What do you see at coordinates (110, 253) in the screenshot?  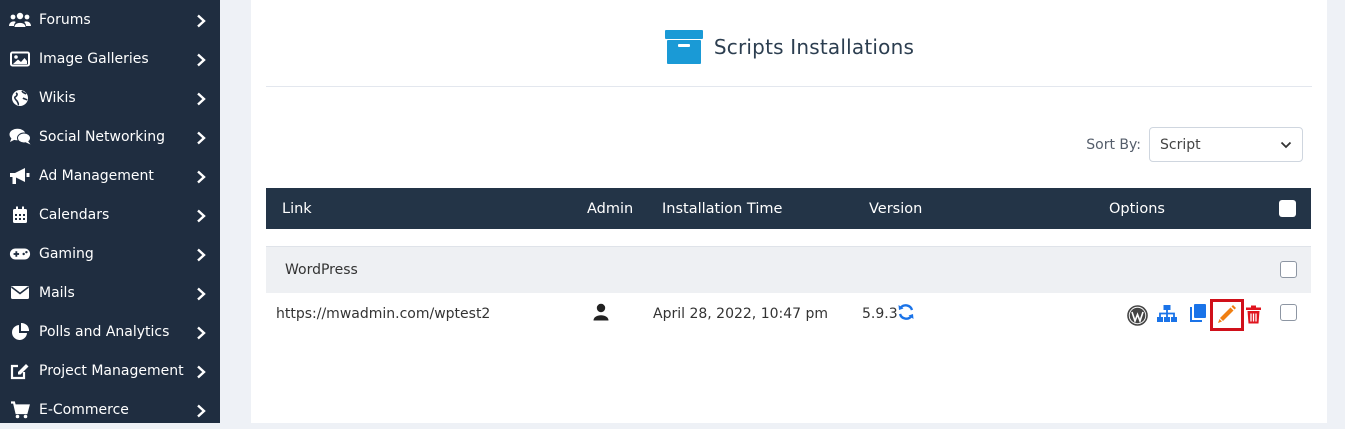 I see `sidebar-item-gaming: Gaming` at bounding box center [110, 253].